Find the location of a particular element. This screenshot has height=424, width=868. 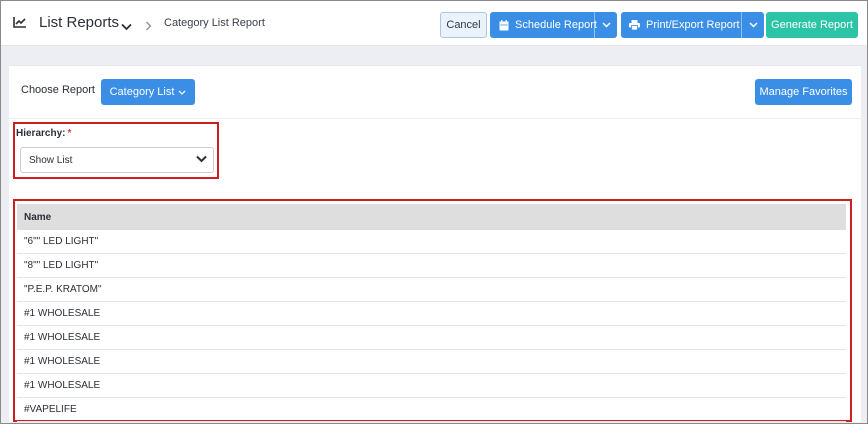

schedule-report-label: Schedule Report is located at coordinates (556, 25).